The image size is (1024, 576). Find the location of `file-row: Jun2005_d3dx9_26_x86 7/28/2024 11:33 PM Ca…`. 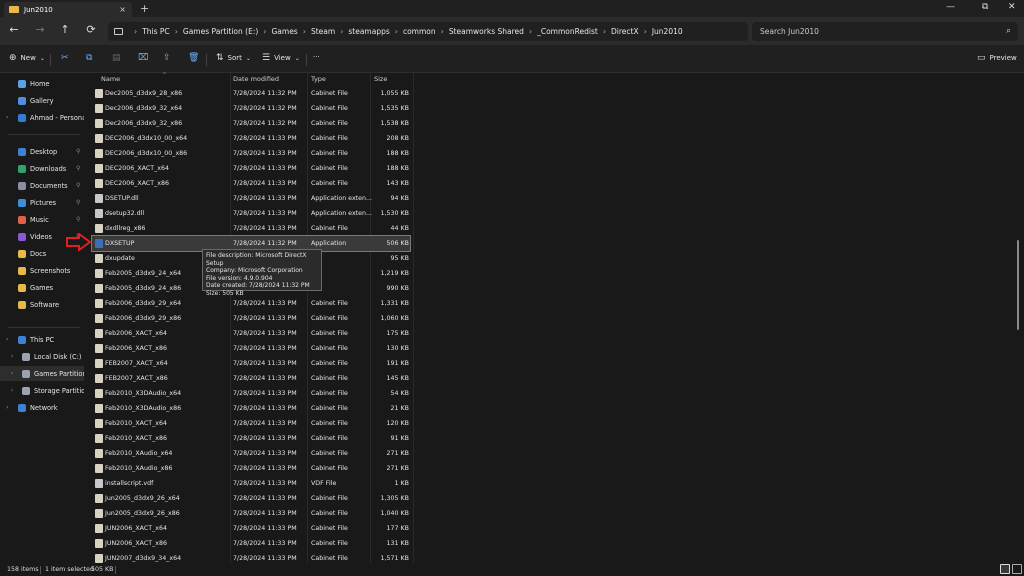

file-row: Jun2005_d3dx9_26_x86 7/28/2024 11:33 PM Ca… is located at coordinates (251, 513).